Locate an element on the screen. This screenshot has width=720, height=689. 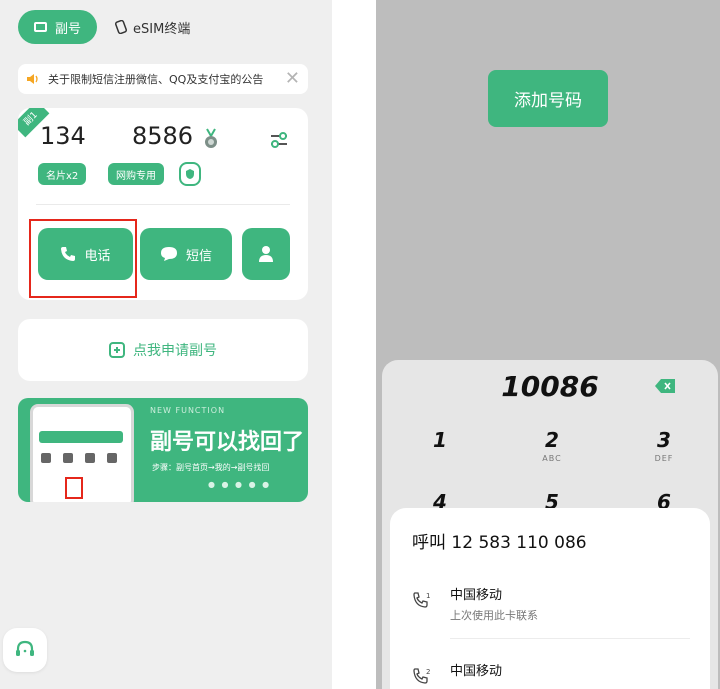
tab-esim: eSIM终端 is located at coordinates (152, 27).